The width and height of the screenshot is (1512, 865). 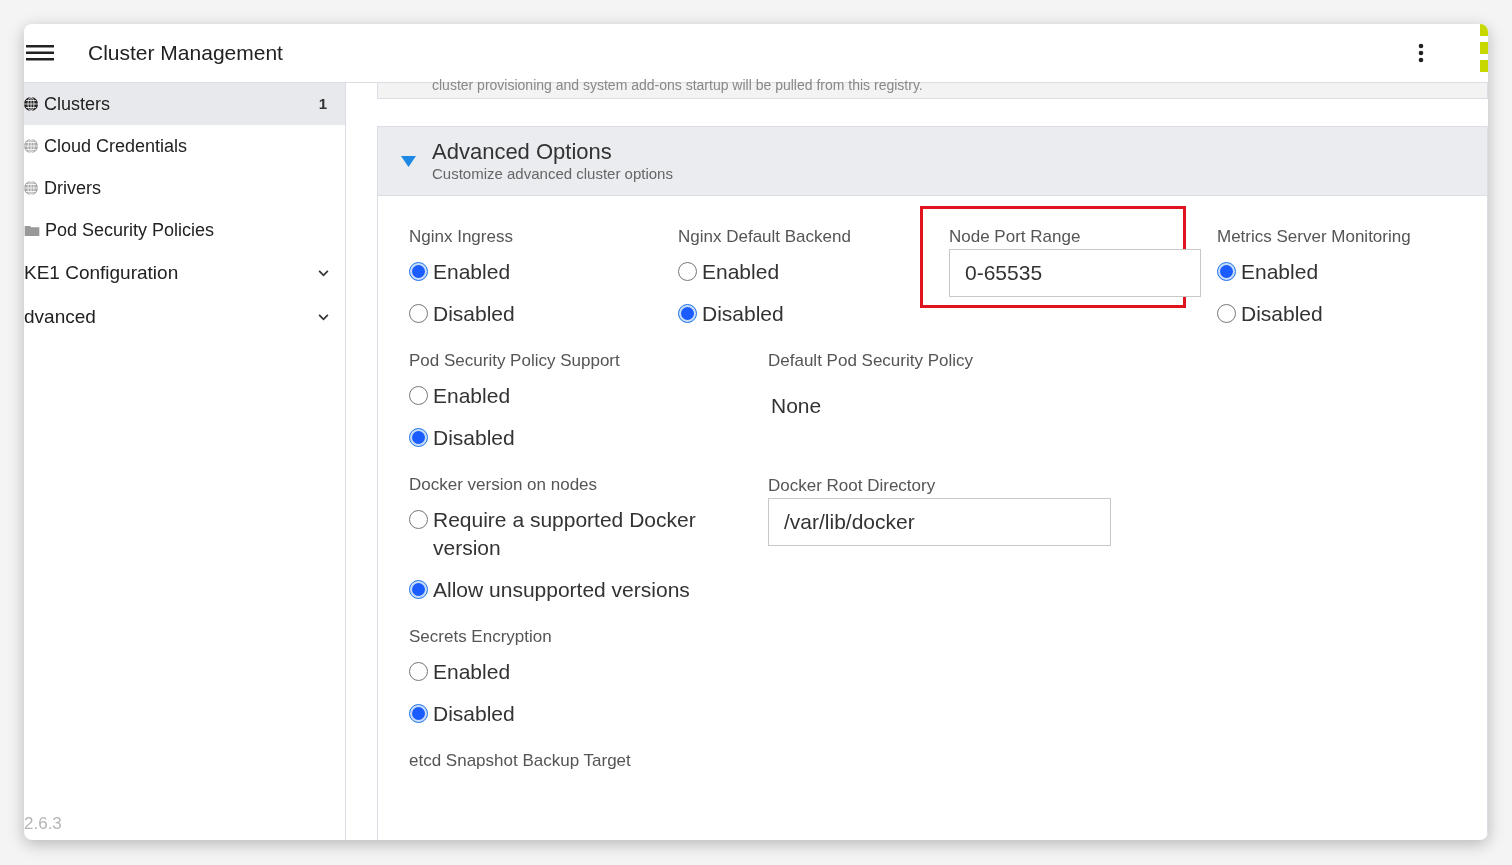 What do you see at coordinates (43, 823) in the screenshot?
I see `version-label: 2.6.3` at bounding box center [43, 823].